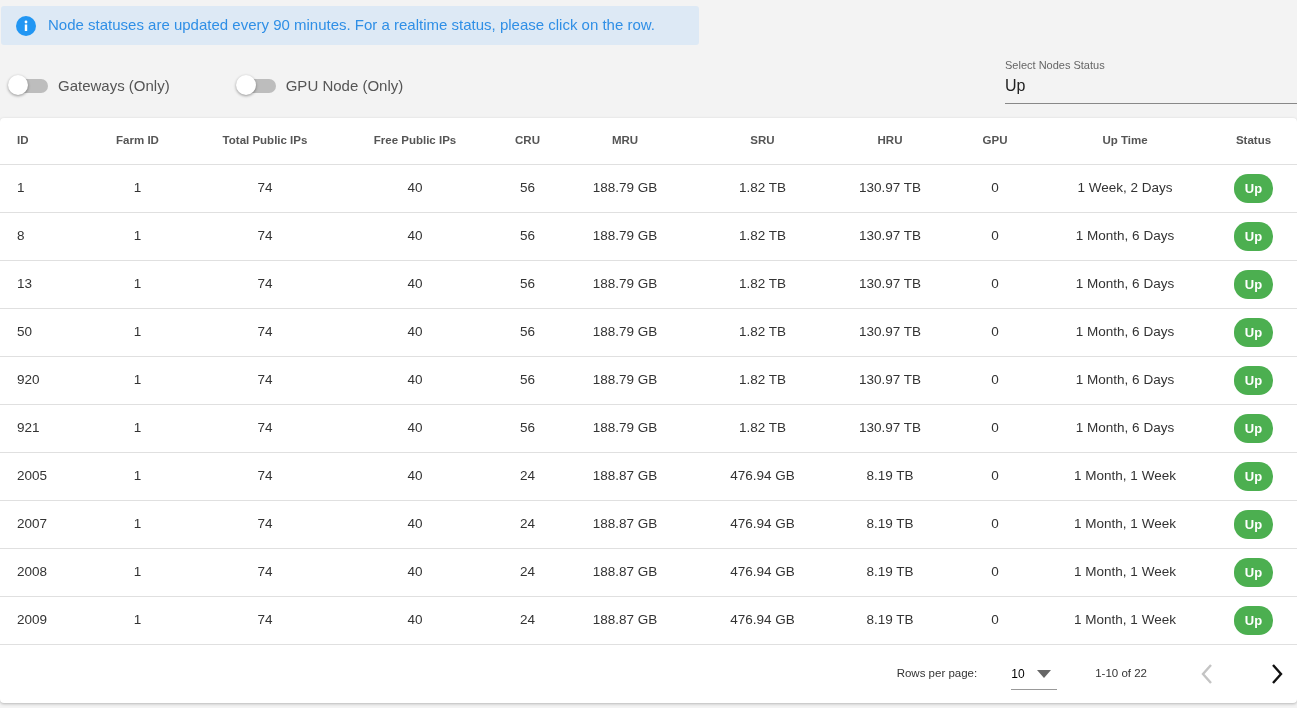  I want to click on rows-per-page-select: 10, so click(1034, 674).